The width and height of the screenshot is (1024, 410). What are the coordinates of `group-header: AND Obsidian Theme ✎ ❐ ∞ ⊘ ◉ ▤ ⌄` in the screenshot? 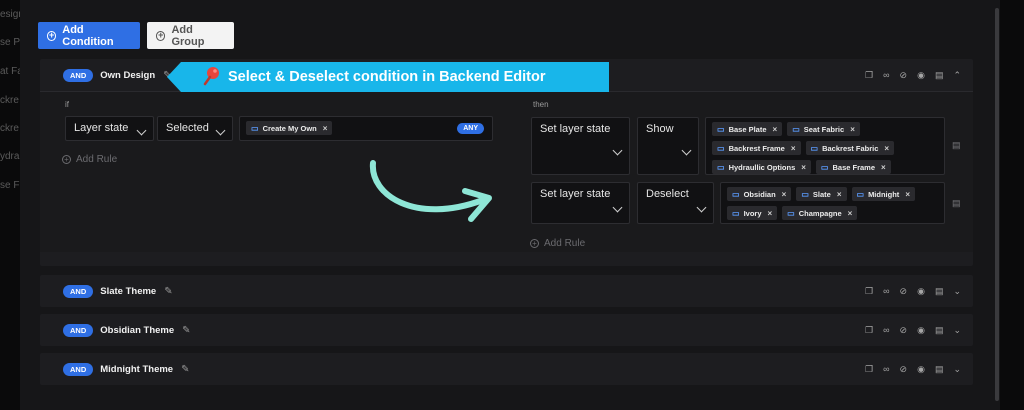 It's located at (506, 330).